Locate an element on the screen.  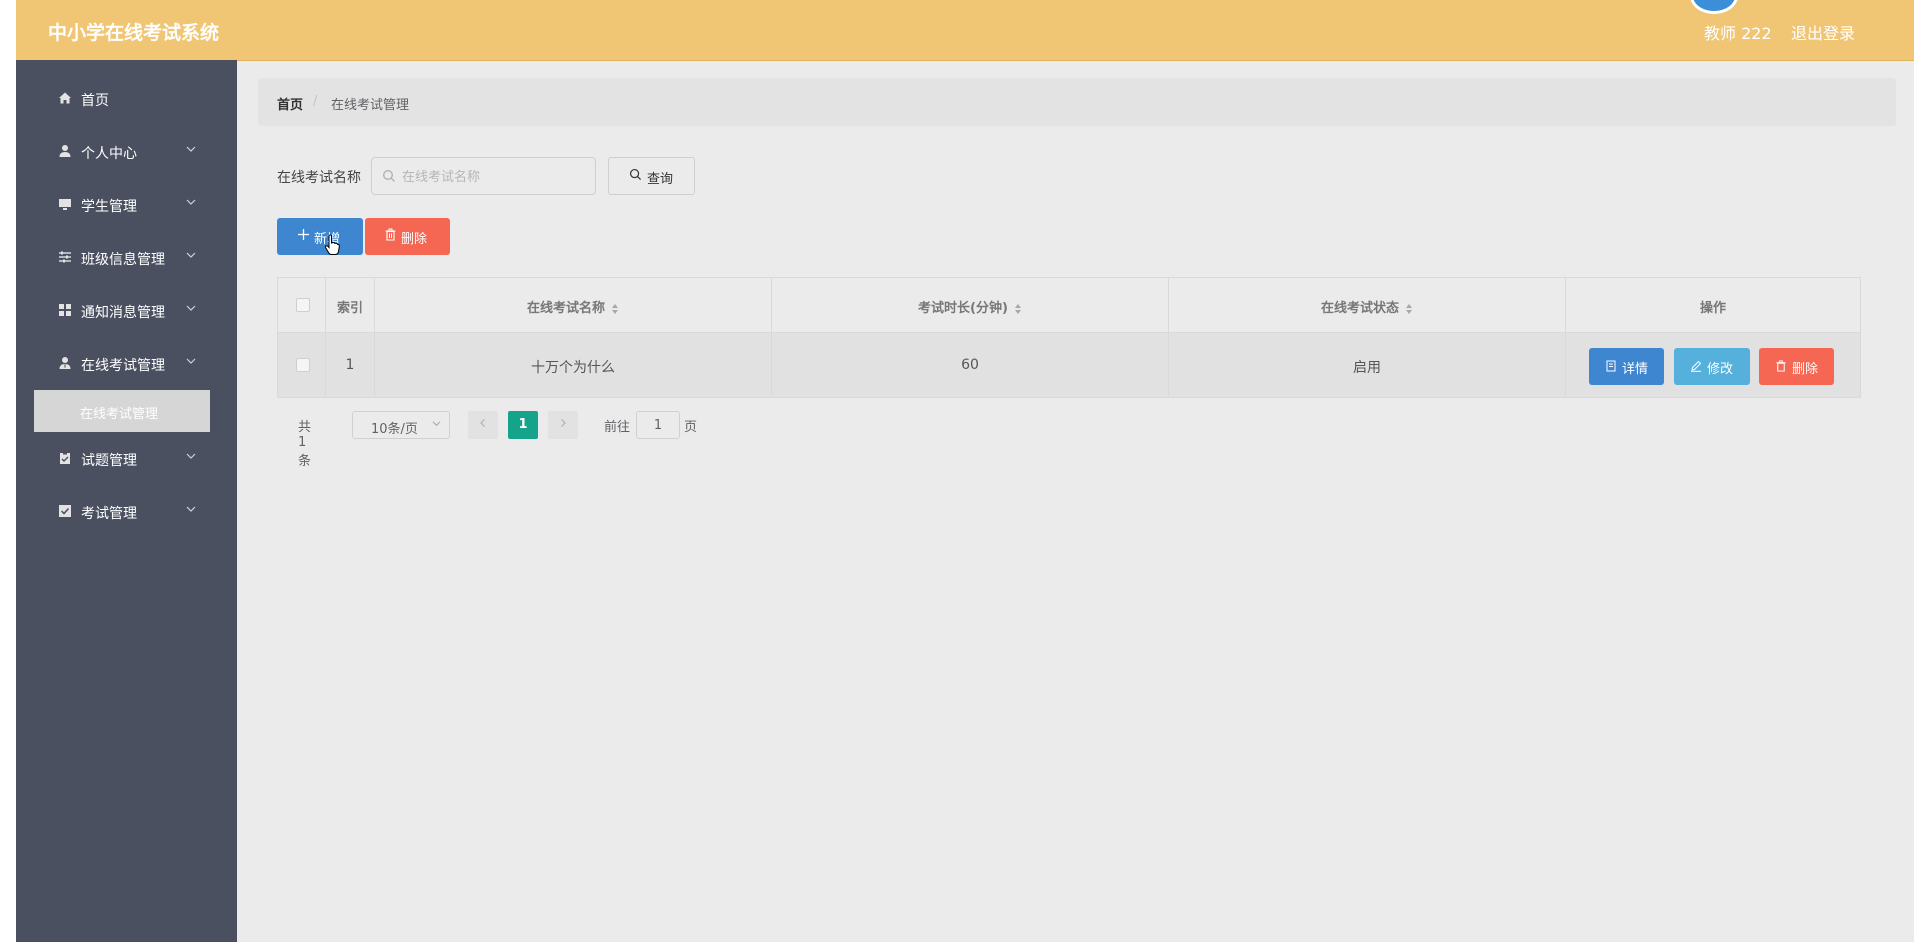
row-checkbox is located at coordinates (303, 365).